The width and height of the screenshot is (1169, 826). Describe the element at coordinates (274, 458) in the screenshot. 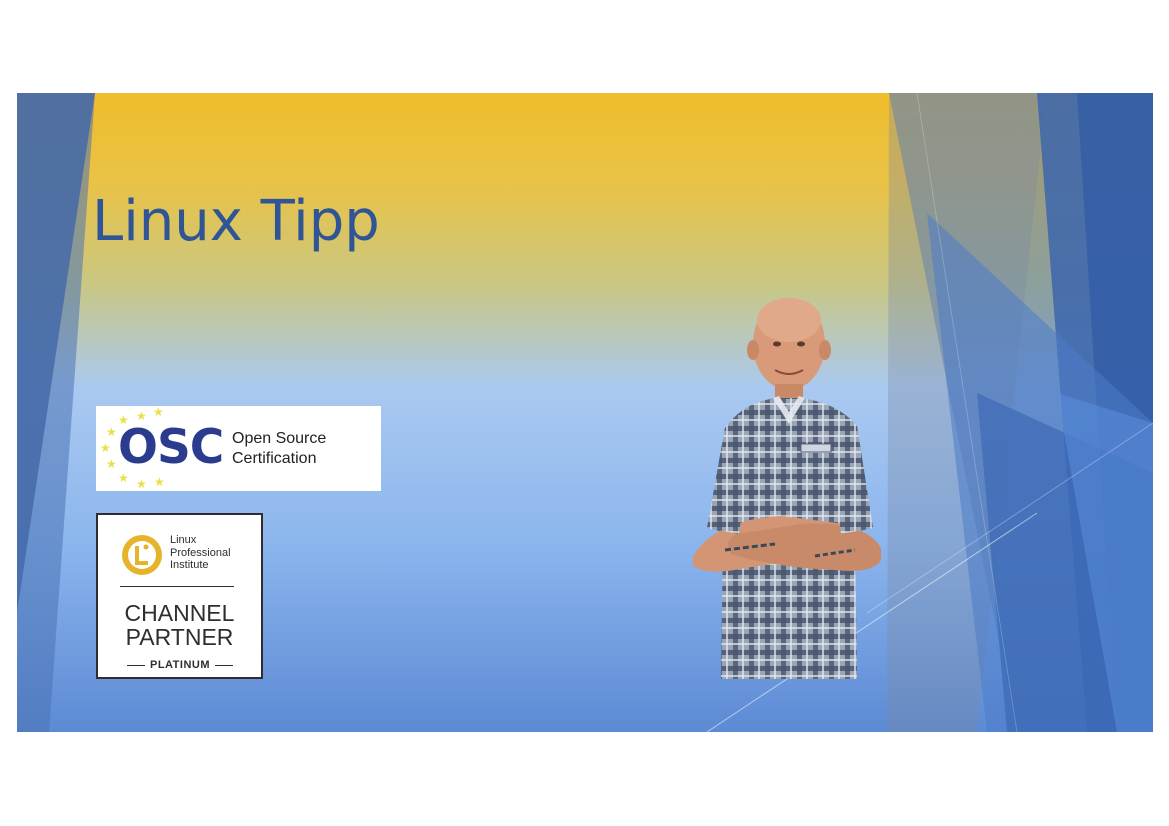

I see `osc-line-2: Certification` at that location.